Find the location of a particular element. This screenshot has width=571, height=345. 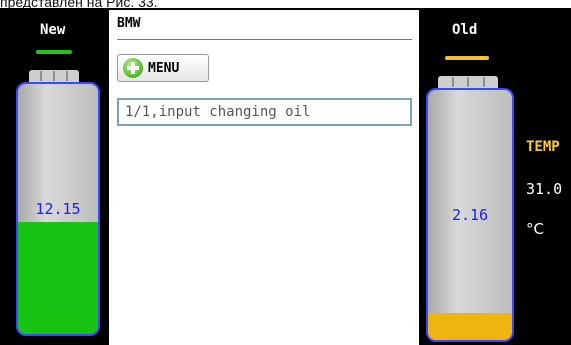

old-oil-fill is located at coordinates (470, 326).